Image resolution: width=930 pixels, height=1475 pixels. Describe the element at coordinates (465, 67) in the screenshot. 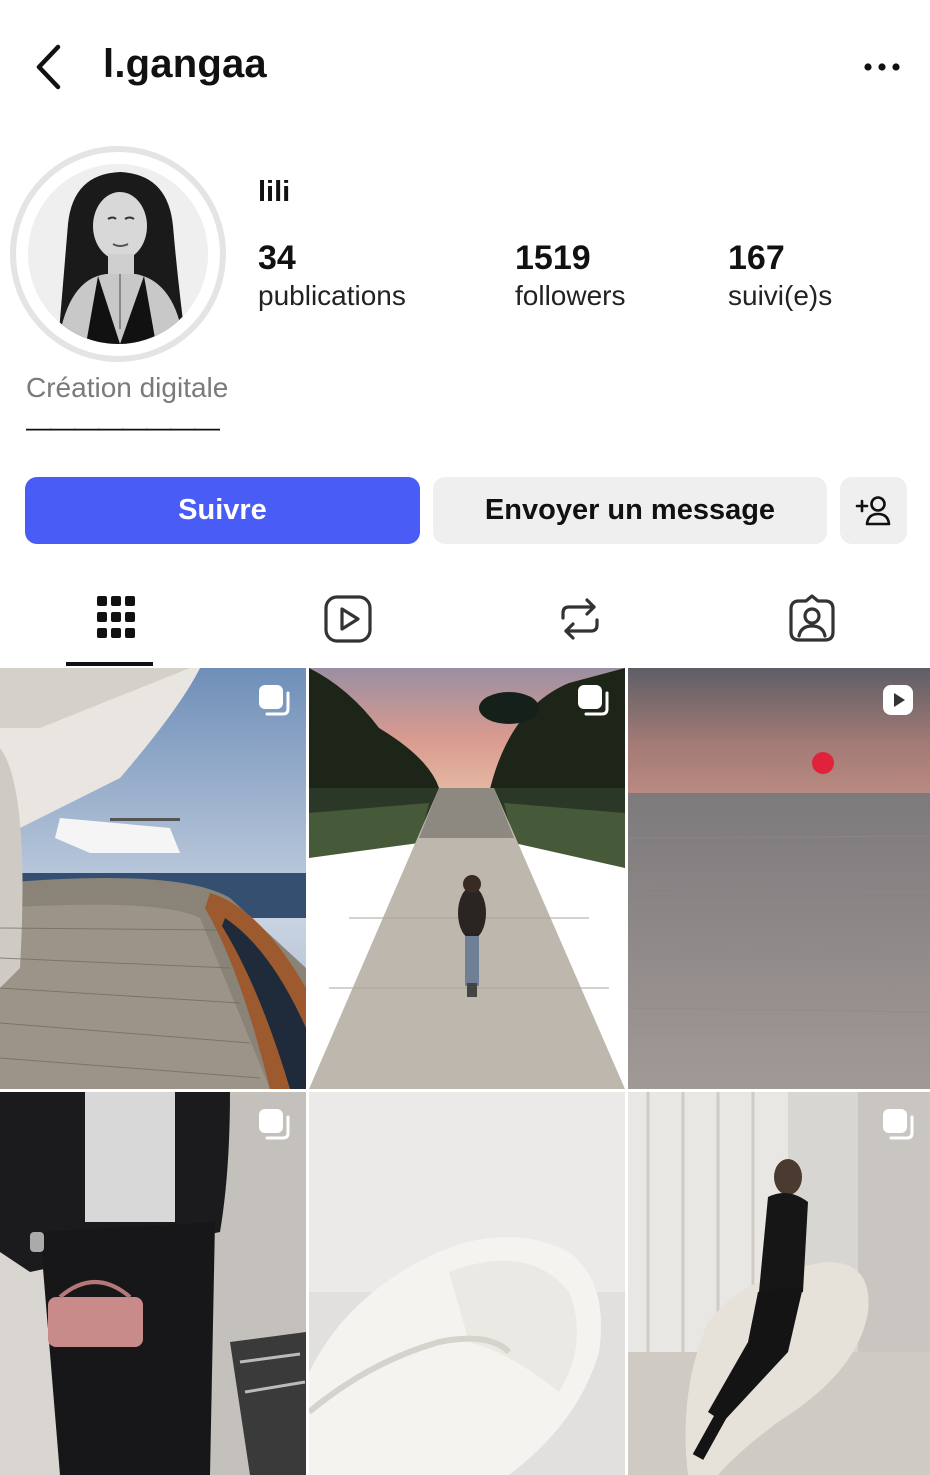

I see `top-bar: l.gangaa` at that location.